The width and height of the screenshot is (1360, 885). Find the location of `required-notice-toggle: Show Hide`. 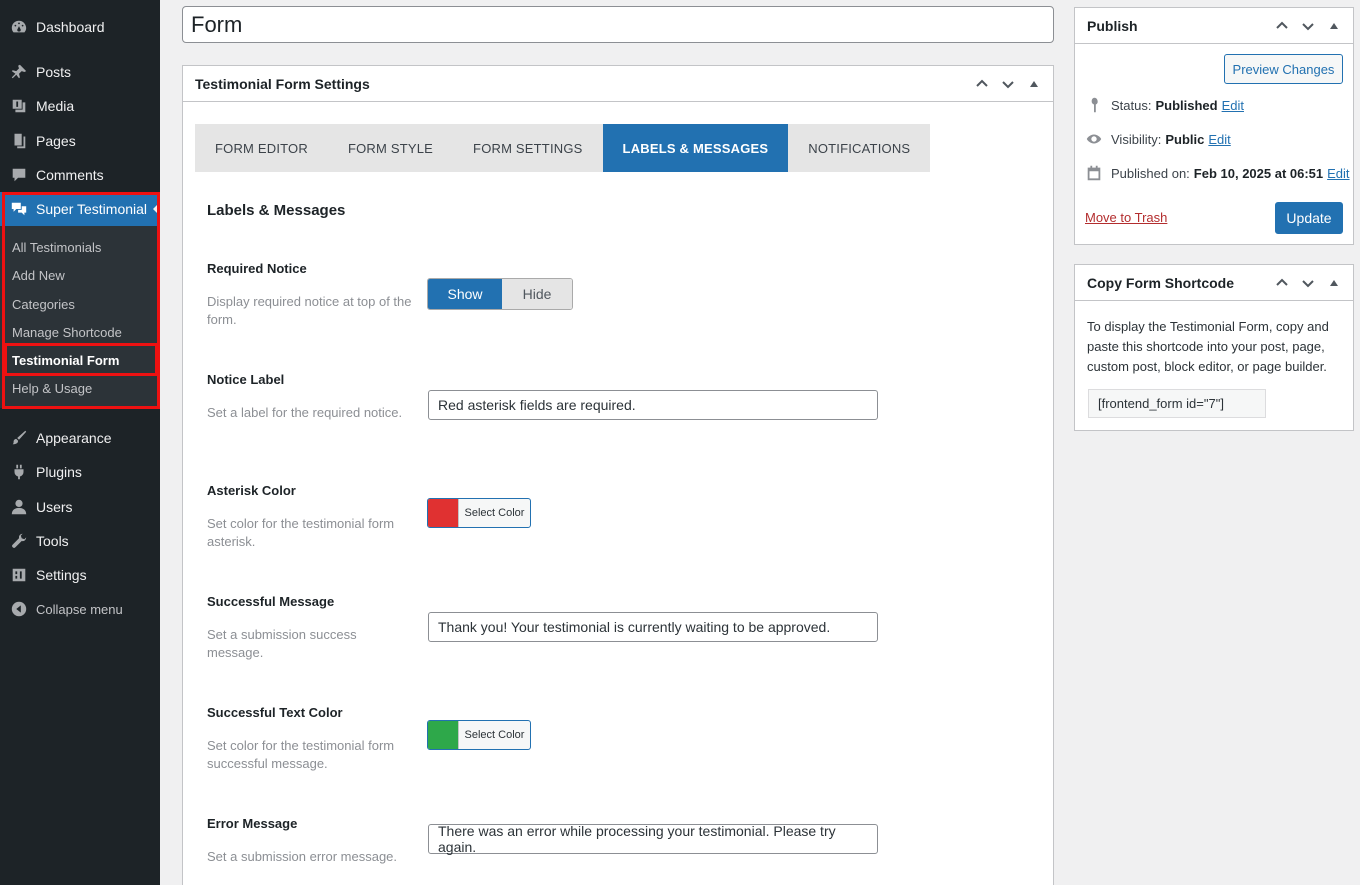

required-notice-toggle: Show Hide is located at coordinates (500, 294).